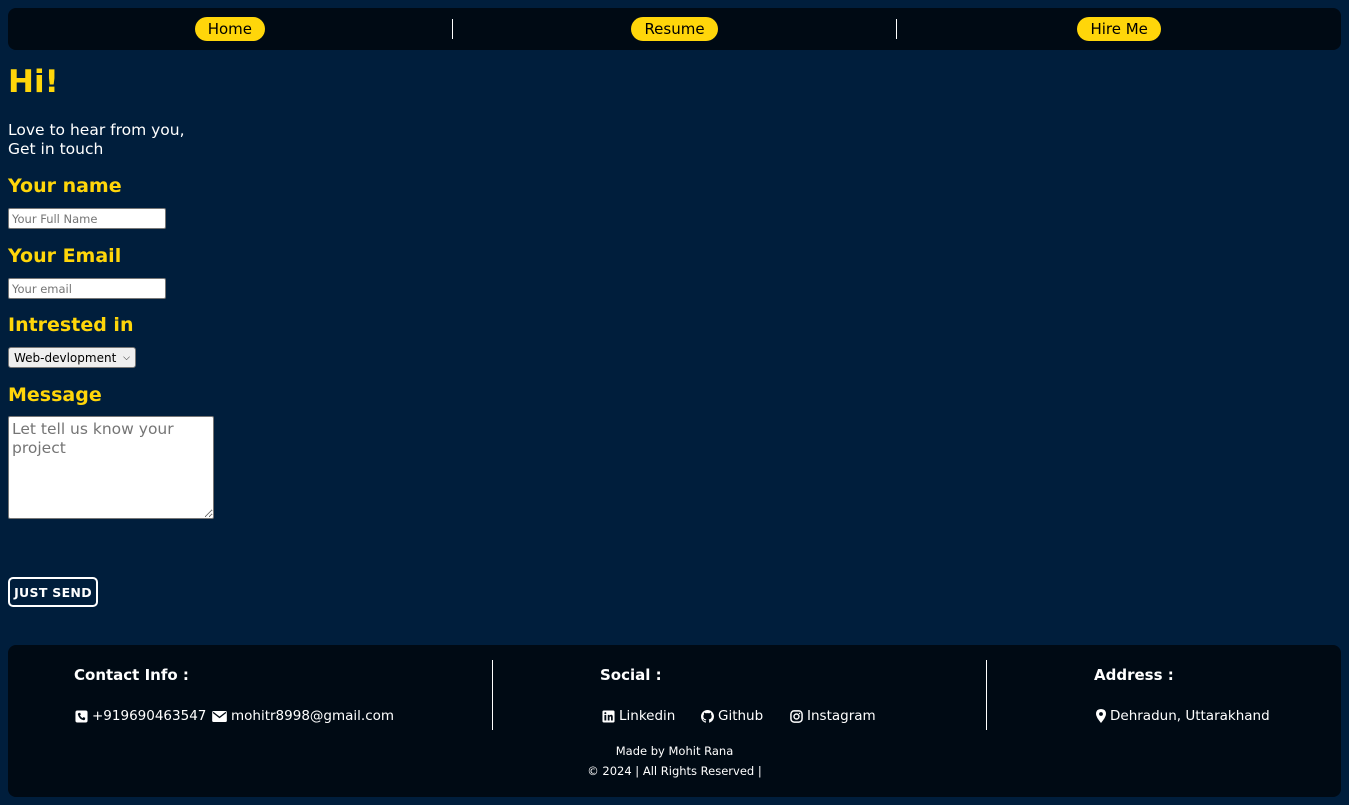  I want to click on social-title: Social :, so click(631, 675).